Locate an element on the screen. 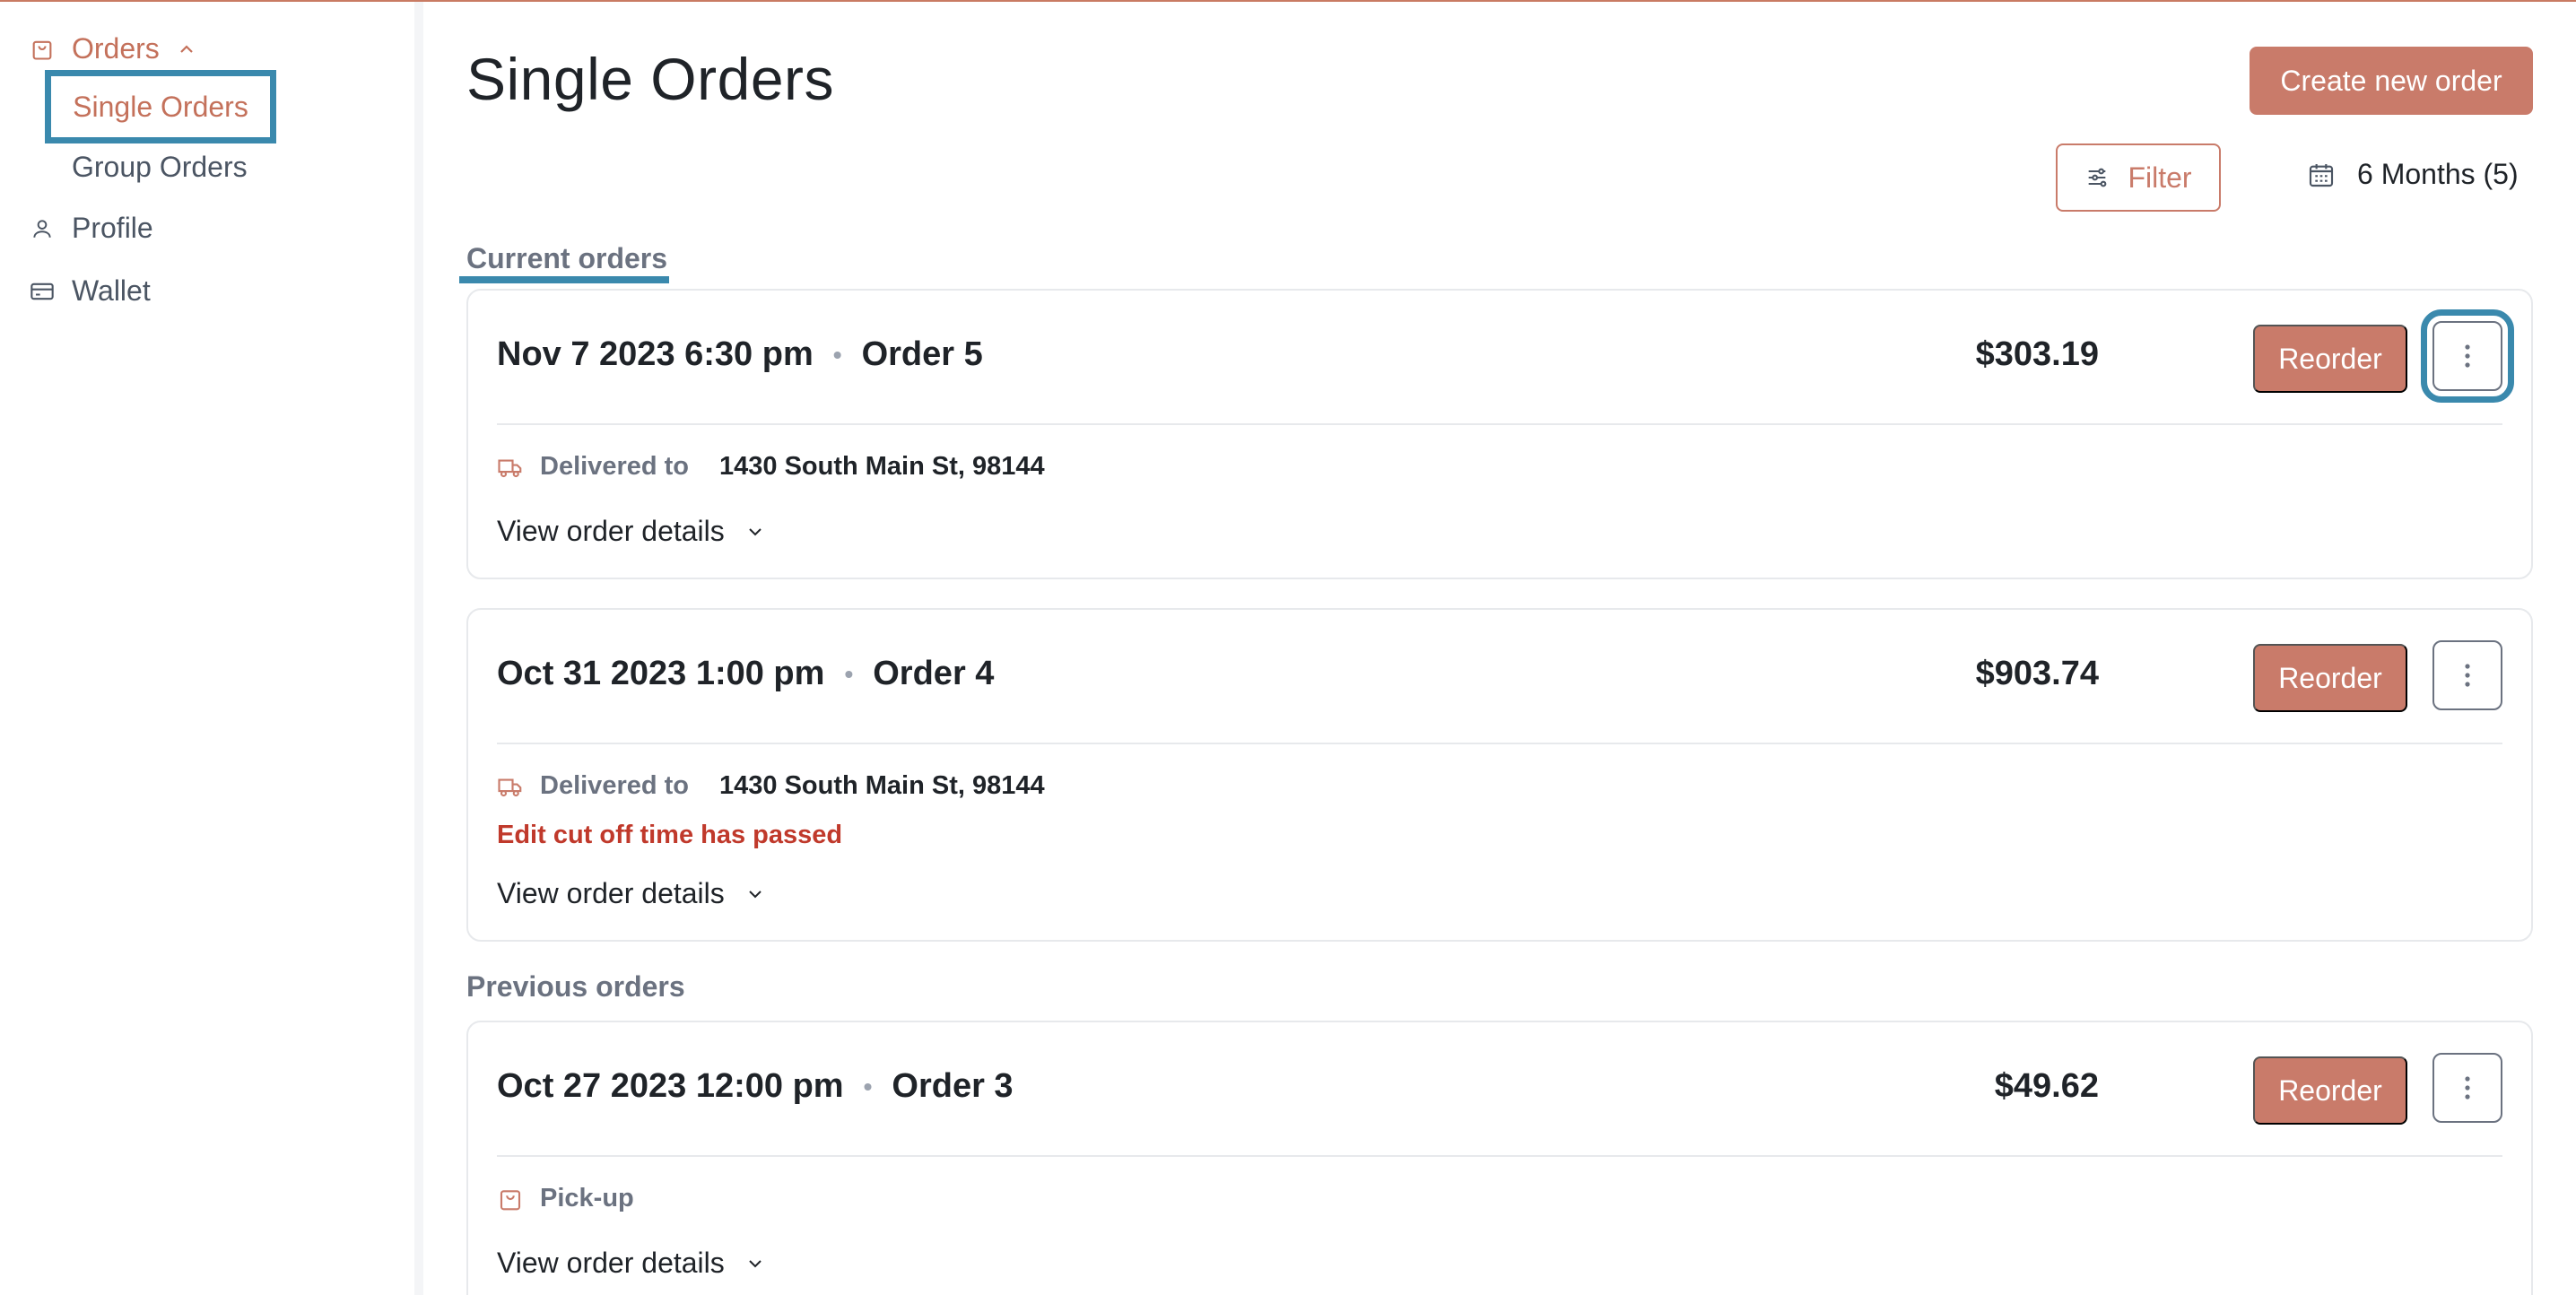 Image resolution: width=2576 pixels, height=1295 pixels. order-price: $303.19 is located at coordinates (2037, 354).